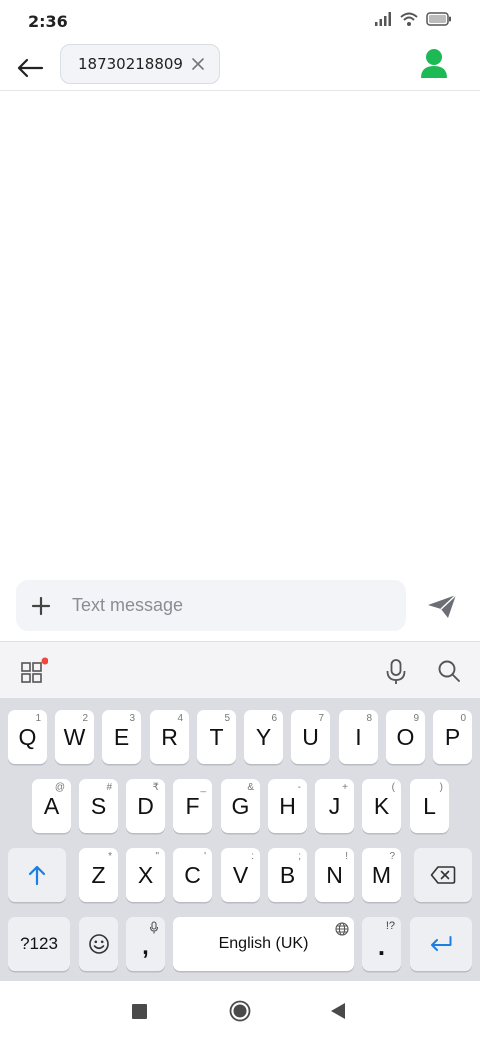  Describe the element at coordinates (216, 737) in the screenshot. I see `key-t: T5` at that location.